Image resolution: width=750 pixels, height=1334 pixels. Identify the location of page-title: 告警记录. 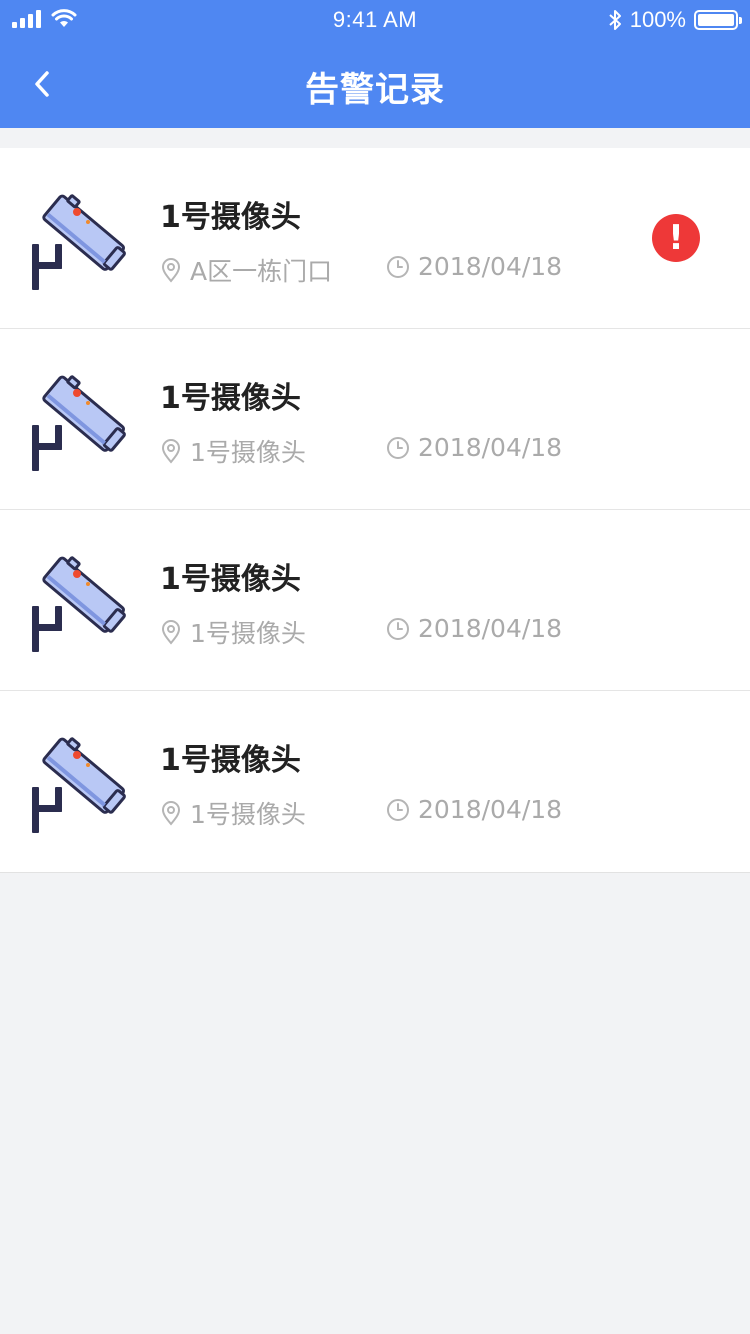
(375, 90).